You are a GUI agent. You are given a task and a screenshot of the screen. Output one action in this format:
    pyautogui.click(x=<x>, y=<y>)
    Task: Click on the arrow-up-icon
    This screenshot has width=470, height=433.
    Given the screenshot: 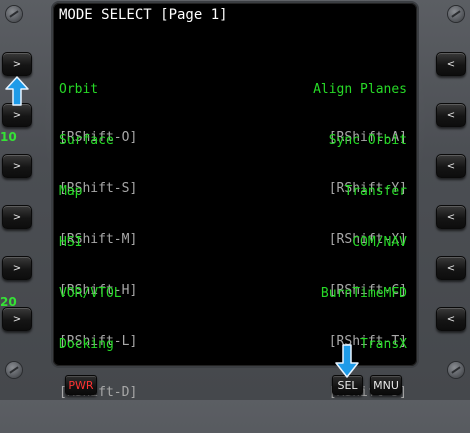 What is the action you would take?
    pyautogui.click(x=17, y=91)
    